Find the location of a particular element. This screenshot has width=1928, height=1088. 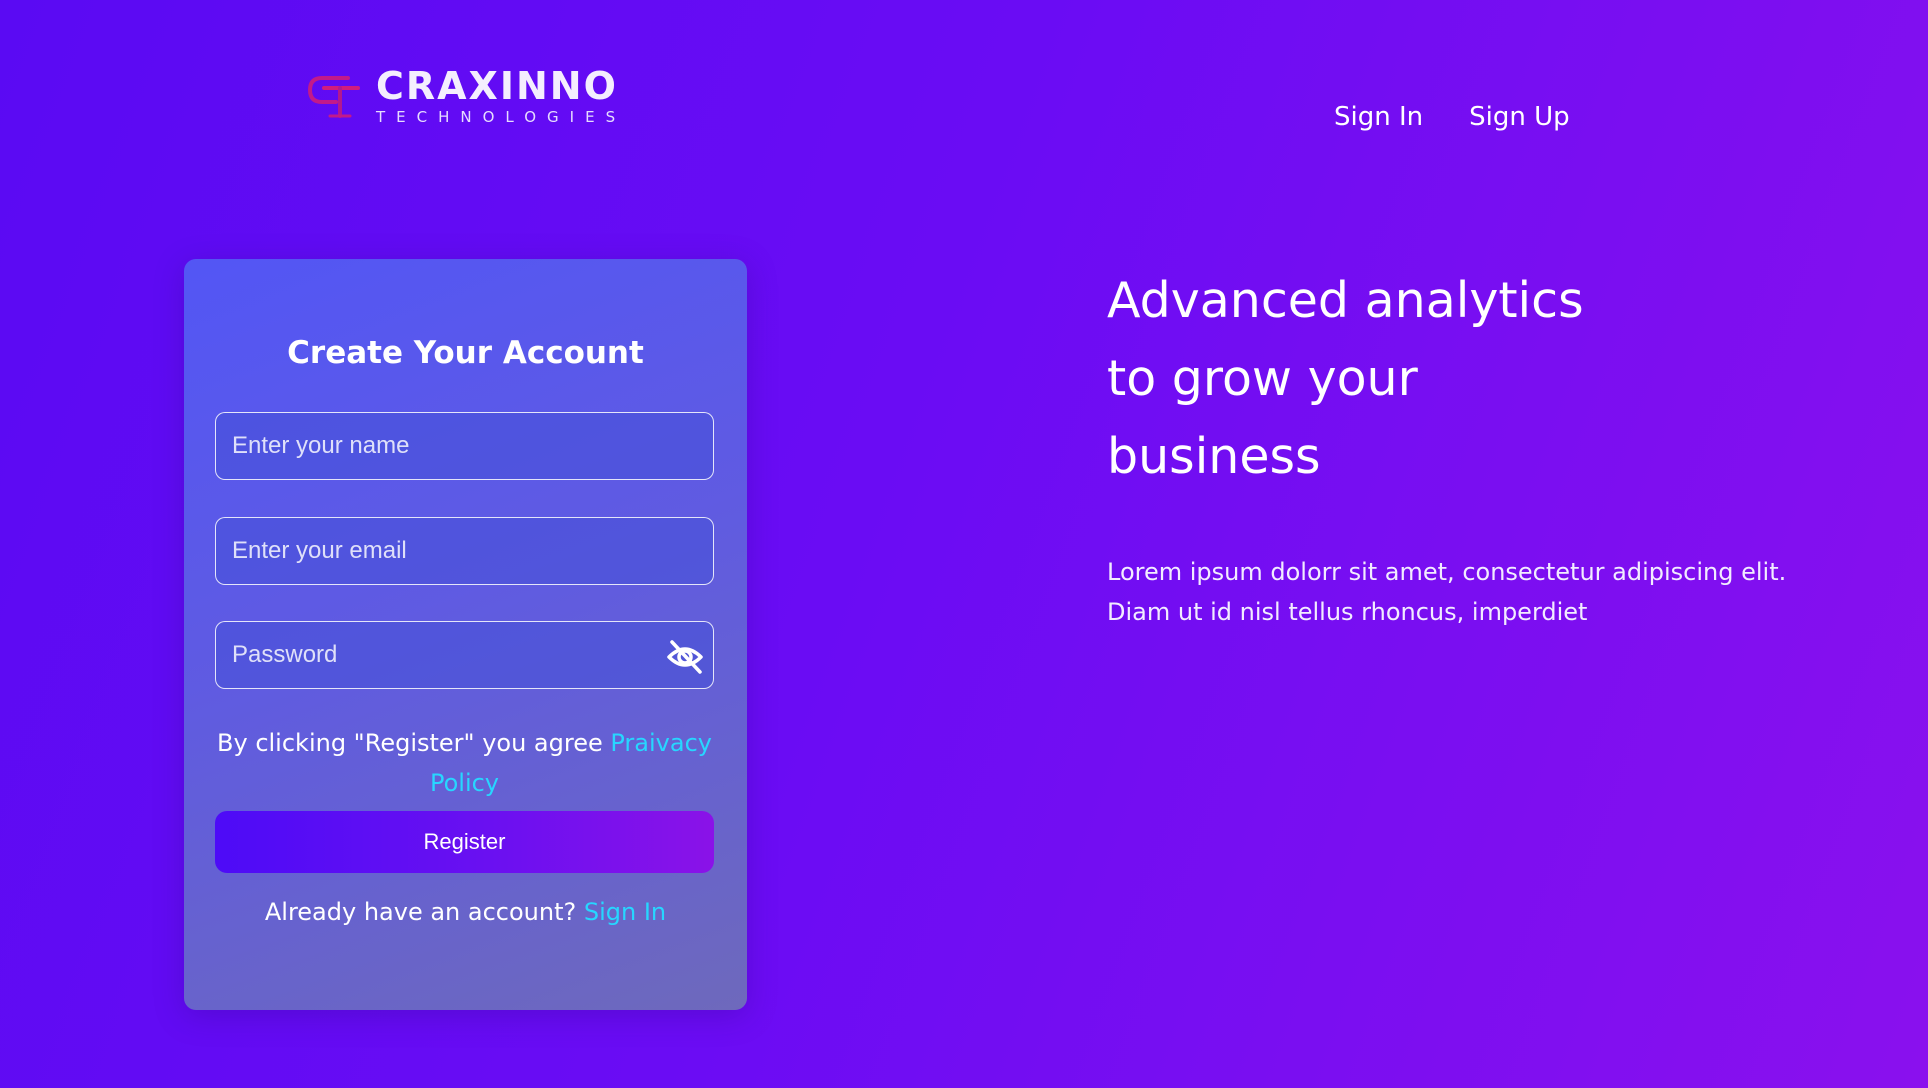

email-input is located at coordinates (464, 551).